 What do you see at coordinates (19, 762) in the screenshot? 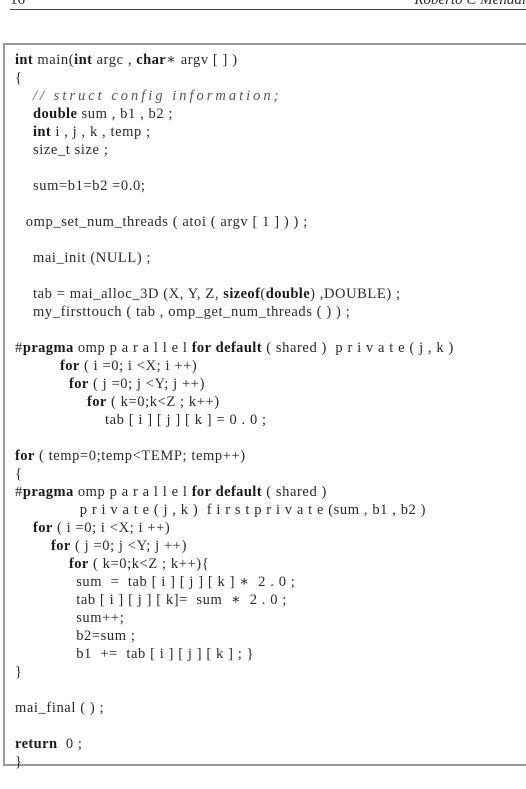
I see `code-text: }` at bounding box center [19, 762].